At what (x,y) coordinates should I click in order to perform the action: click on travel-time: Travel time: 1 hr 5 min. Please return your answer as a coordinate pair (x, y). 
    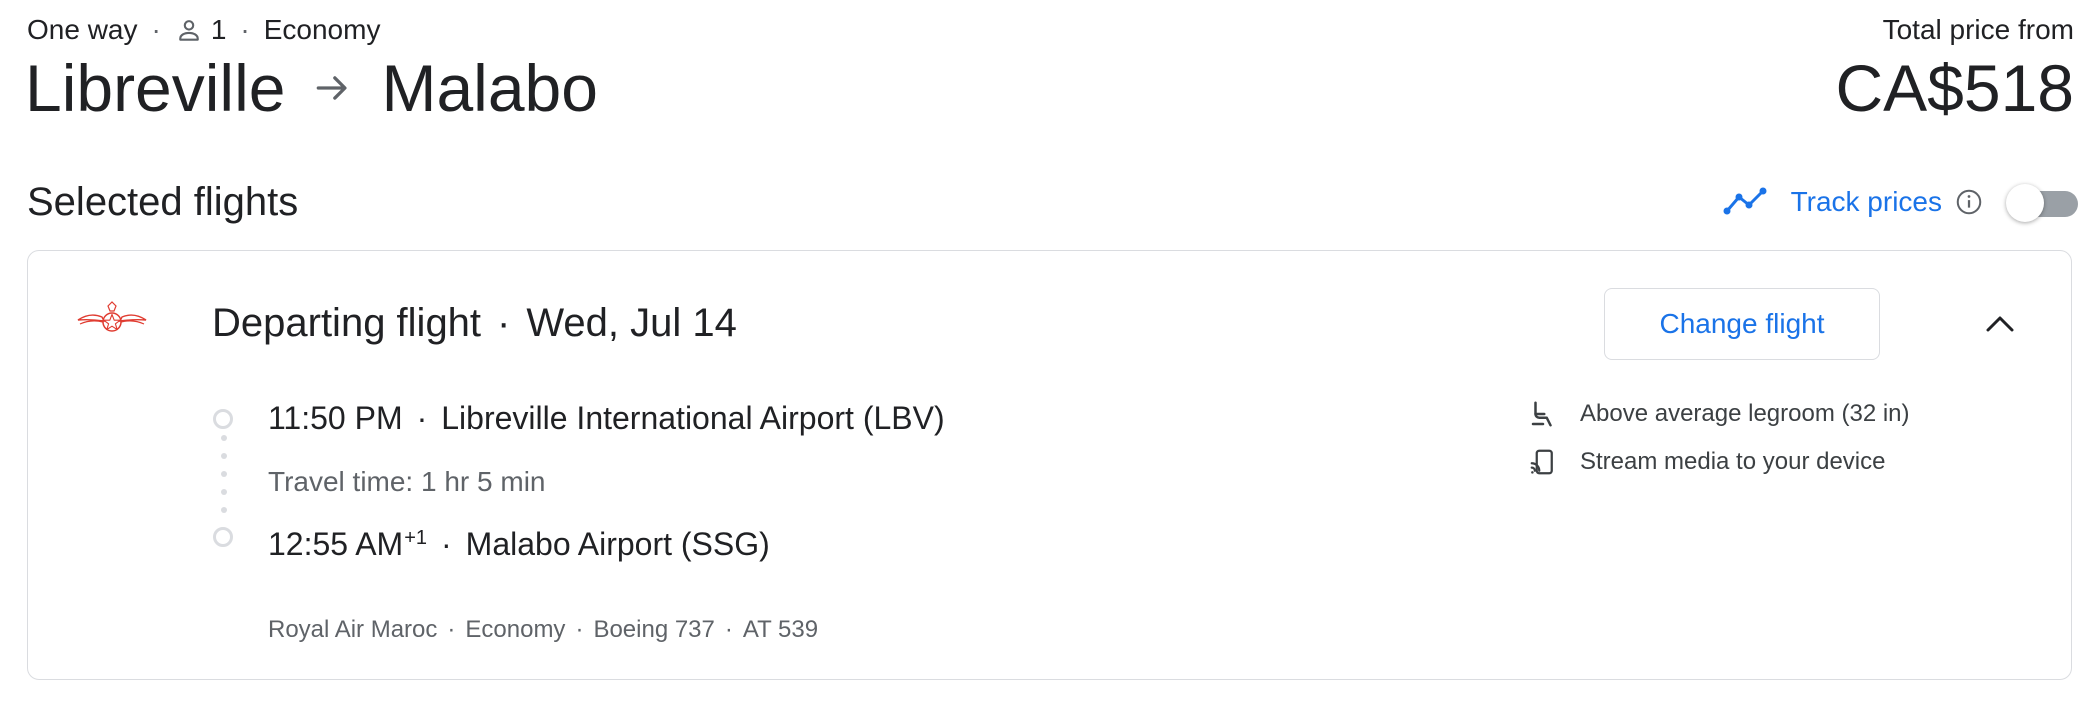
    Looking at the image, I should click on (407, 481).